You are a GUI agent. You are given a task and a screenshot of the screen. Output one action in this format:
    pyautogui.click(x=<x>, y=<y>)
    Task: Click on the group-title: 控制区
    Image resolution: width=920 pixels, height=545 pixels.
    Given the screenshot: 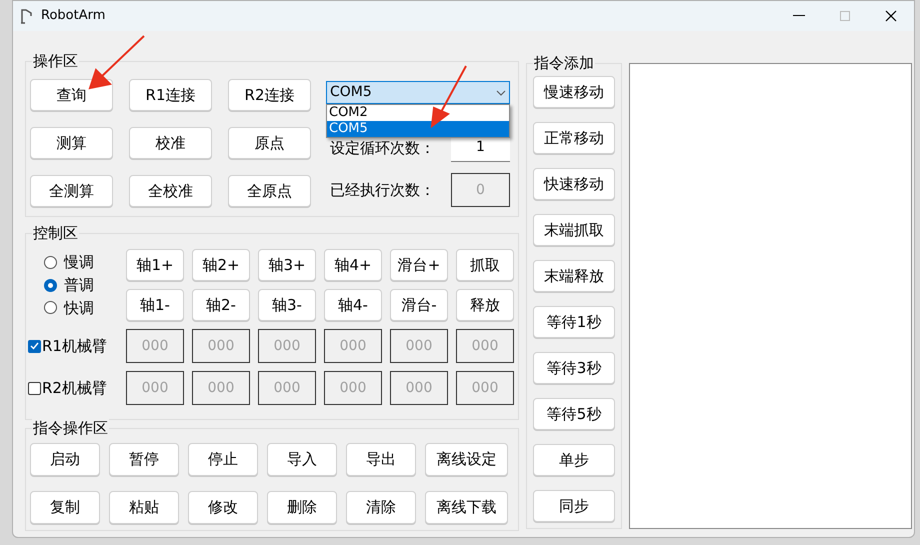 What is the action you would take?
    pyautogui.click(x=55, y=233)
    